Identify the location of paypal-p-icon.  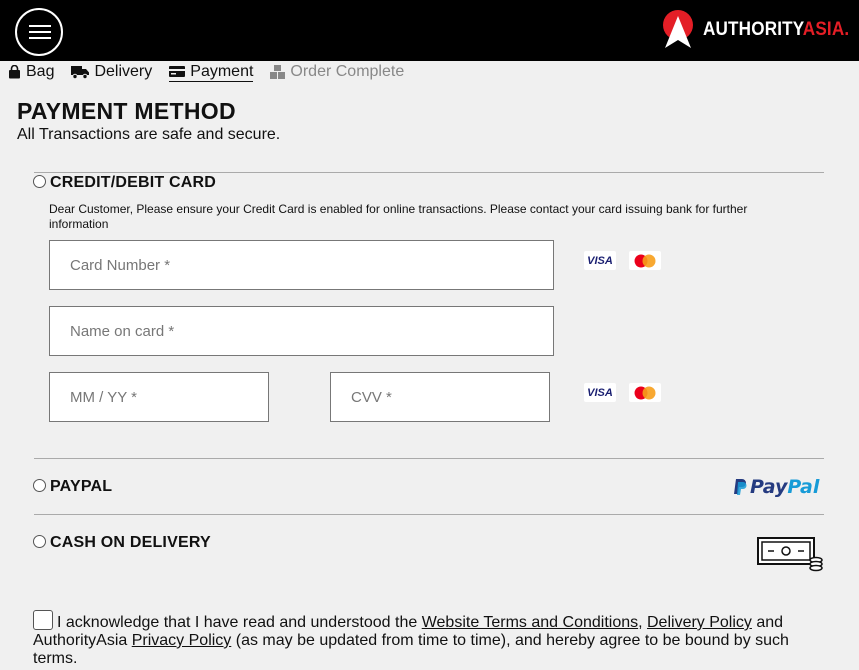
(740, 487).